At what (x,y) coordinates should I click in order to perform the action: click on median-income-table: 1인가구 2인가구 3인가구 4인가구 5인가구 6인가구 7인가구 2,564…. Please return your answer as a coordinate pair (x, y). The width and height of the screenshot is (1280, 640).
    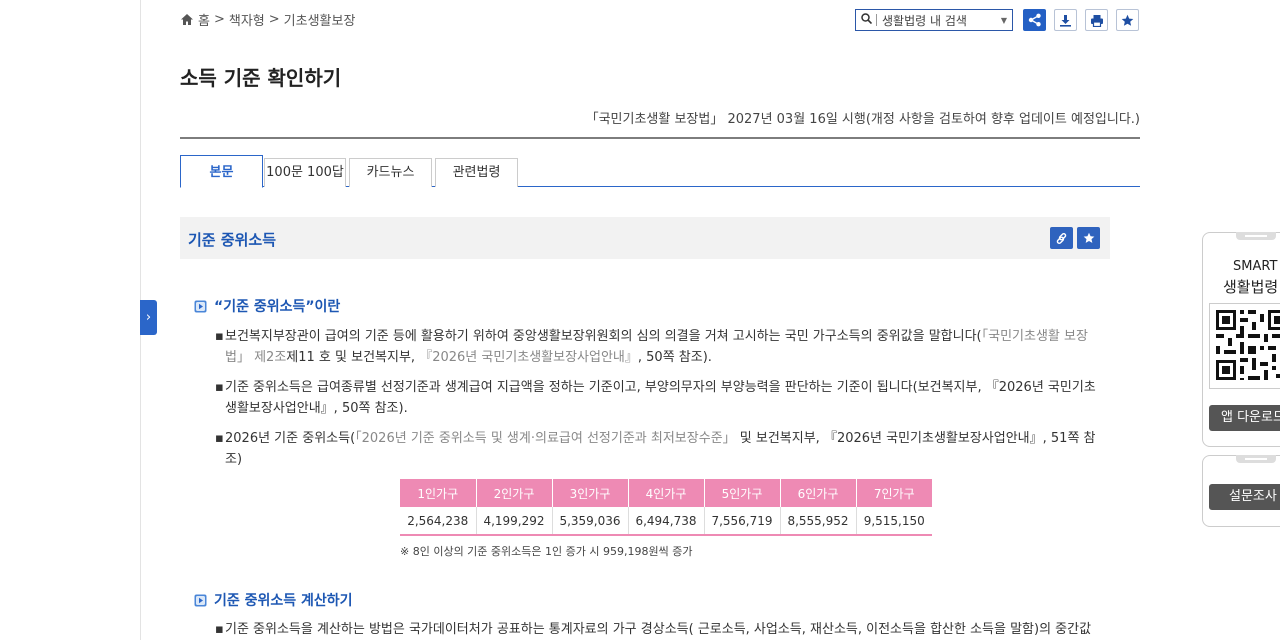
    Looking at the image, I should click on (666, 507).